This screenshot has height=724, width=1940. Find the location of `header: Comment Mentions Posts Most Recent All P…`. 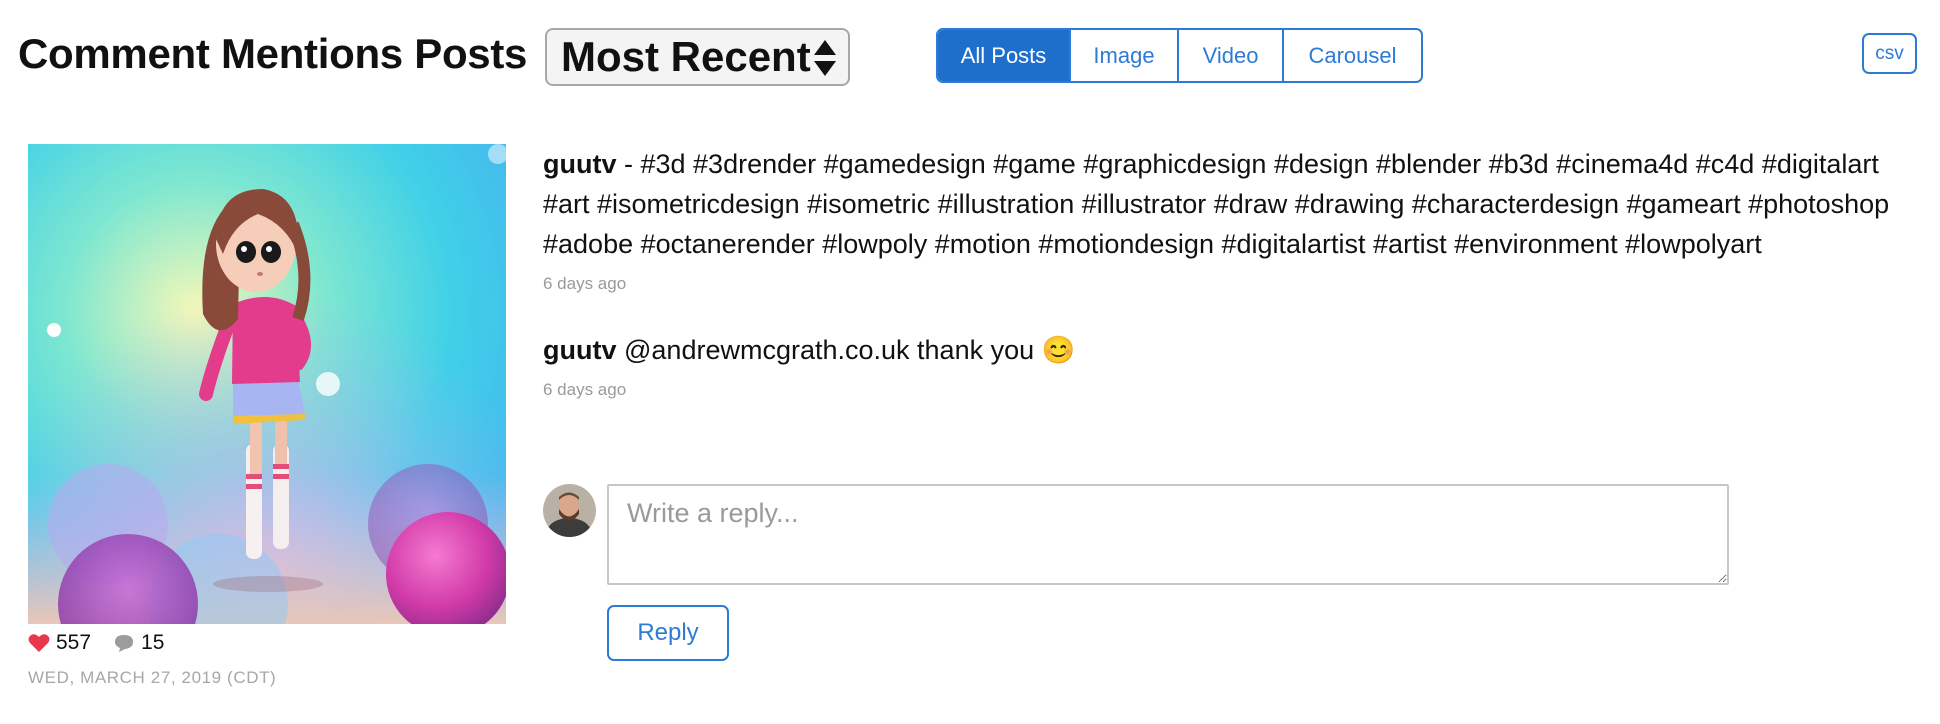

header: Comment Mentions Posts Most Recent All P… is located at coordinates (970, 50).